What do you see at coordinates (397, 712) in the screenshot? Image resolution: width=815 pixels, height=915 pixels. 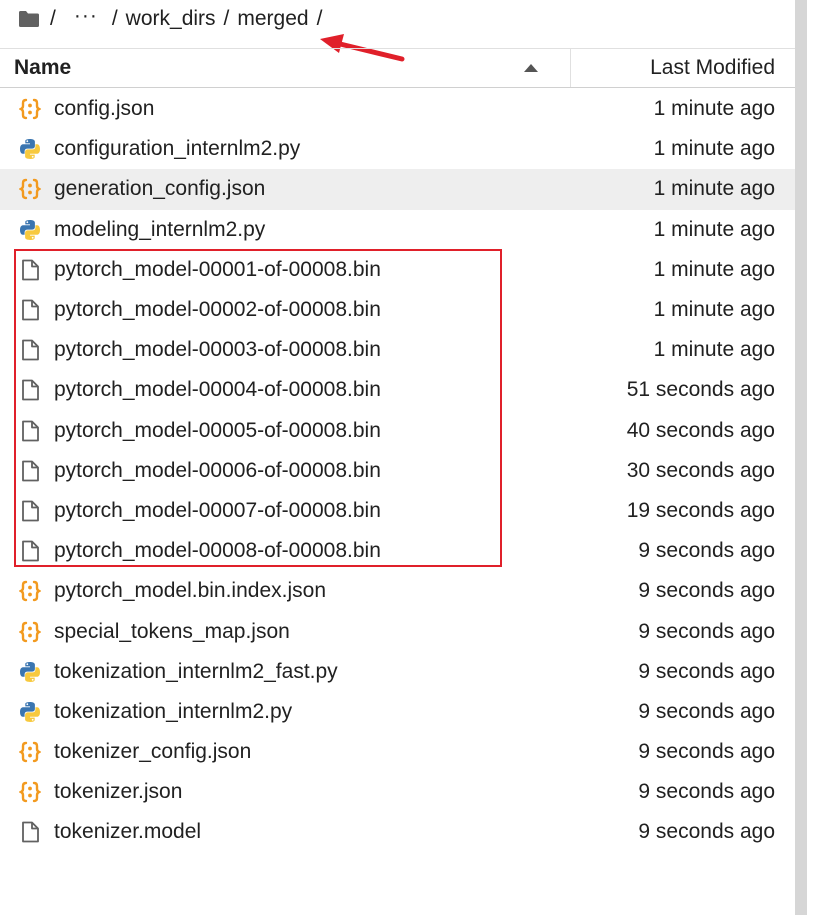 I see `file-row: tokenization_internlm2.py 9 seconds ago` at bounding box center [397, 712].